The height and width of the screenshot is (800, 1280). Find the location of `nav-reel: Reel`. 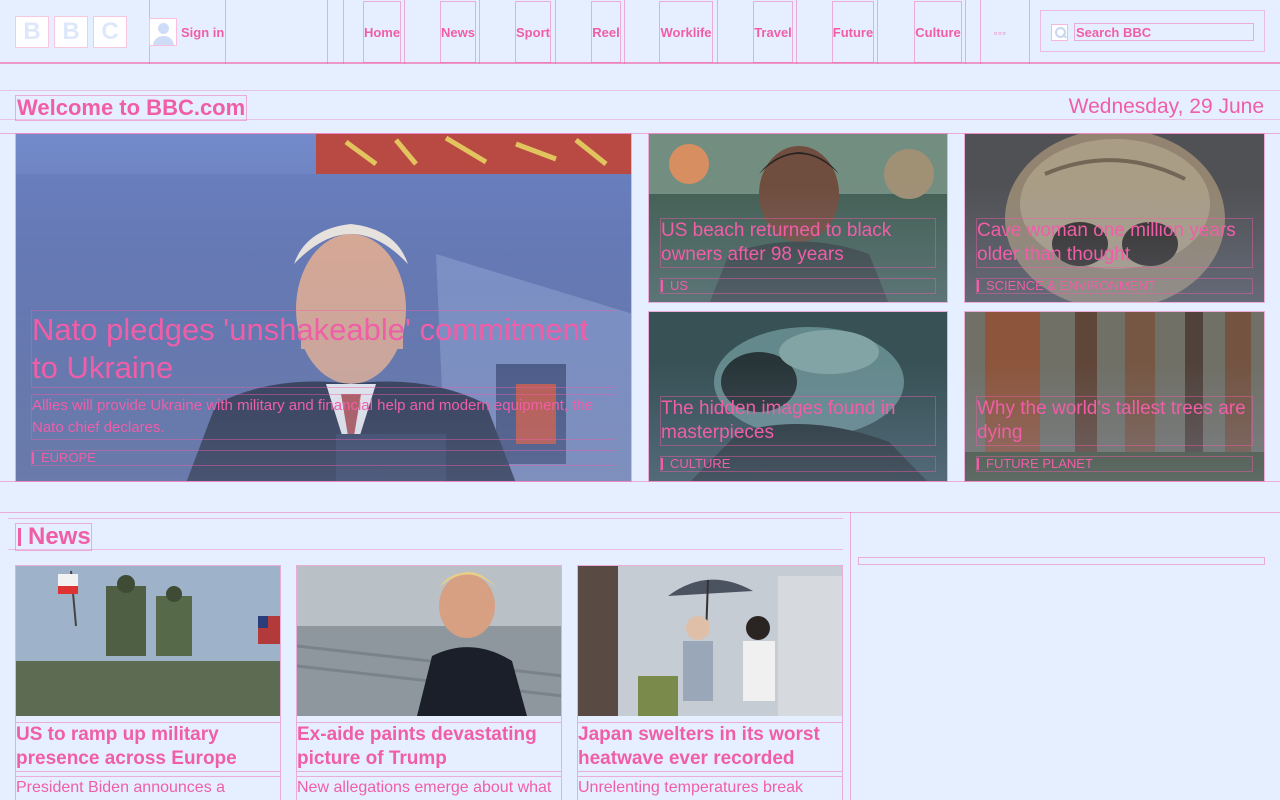

nav-reel: Reel is located at coordinates (606, 32).